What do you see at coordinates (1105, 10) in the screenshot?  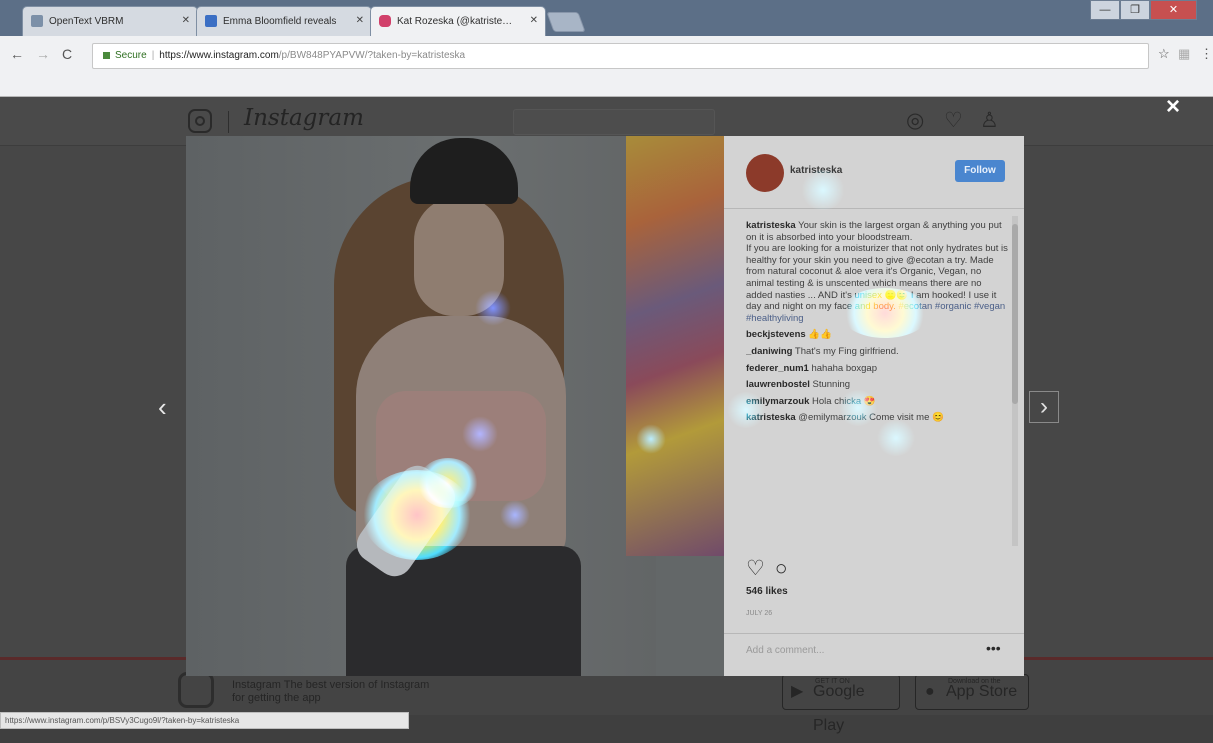 I see `minimize-button: —` at bounding box center [1105, 10].